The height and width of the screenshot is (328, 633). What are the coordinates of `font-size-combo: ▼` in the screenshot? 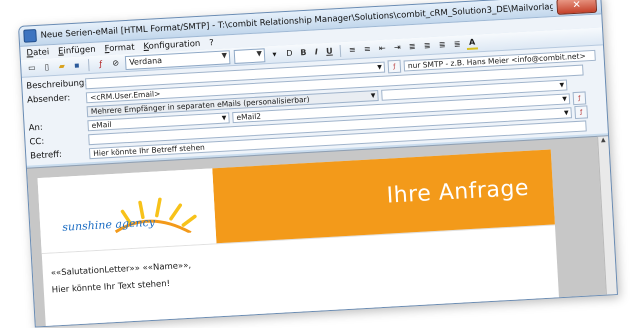 It's located at (249, 55).